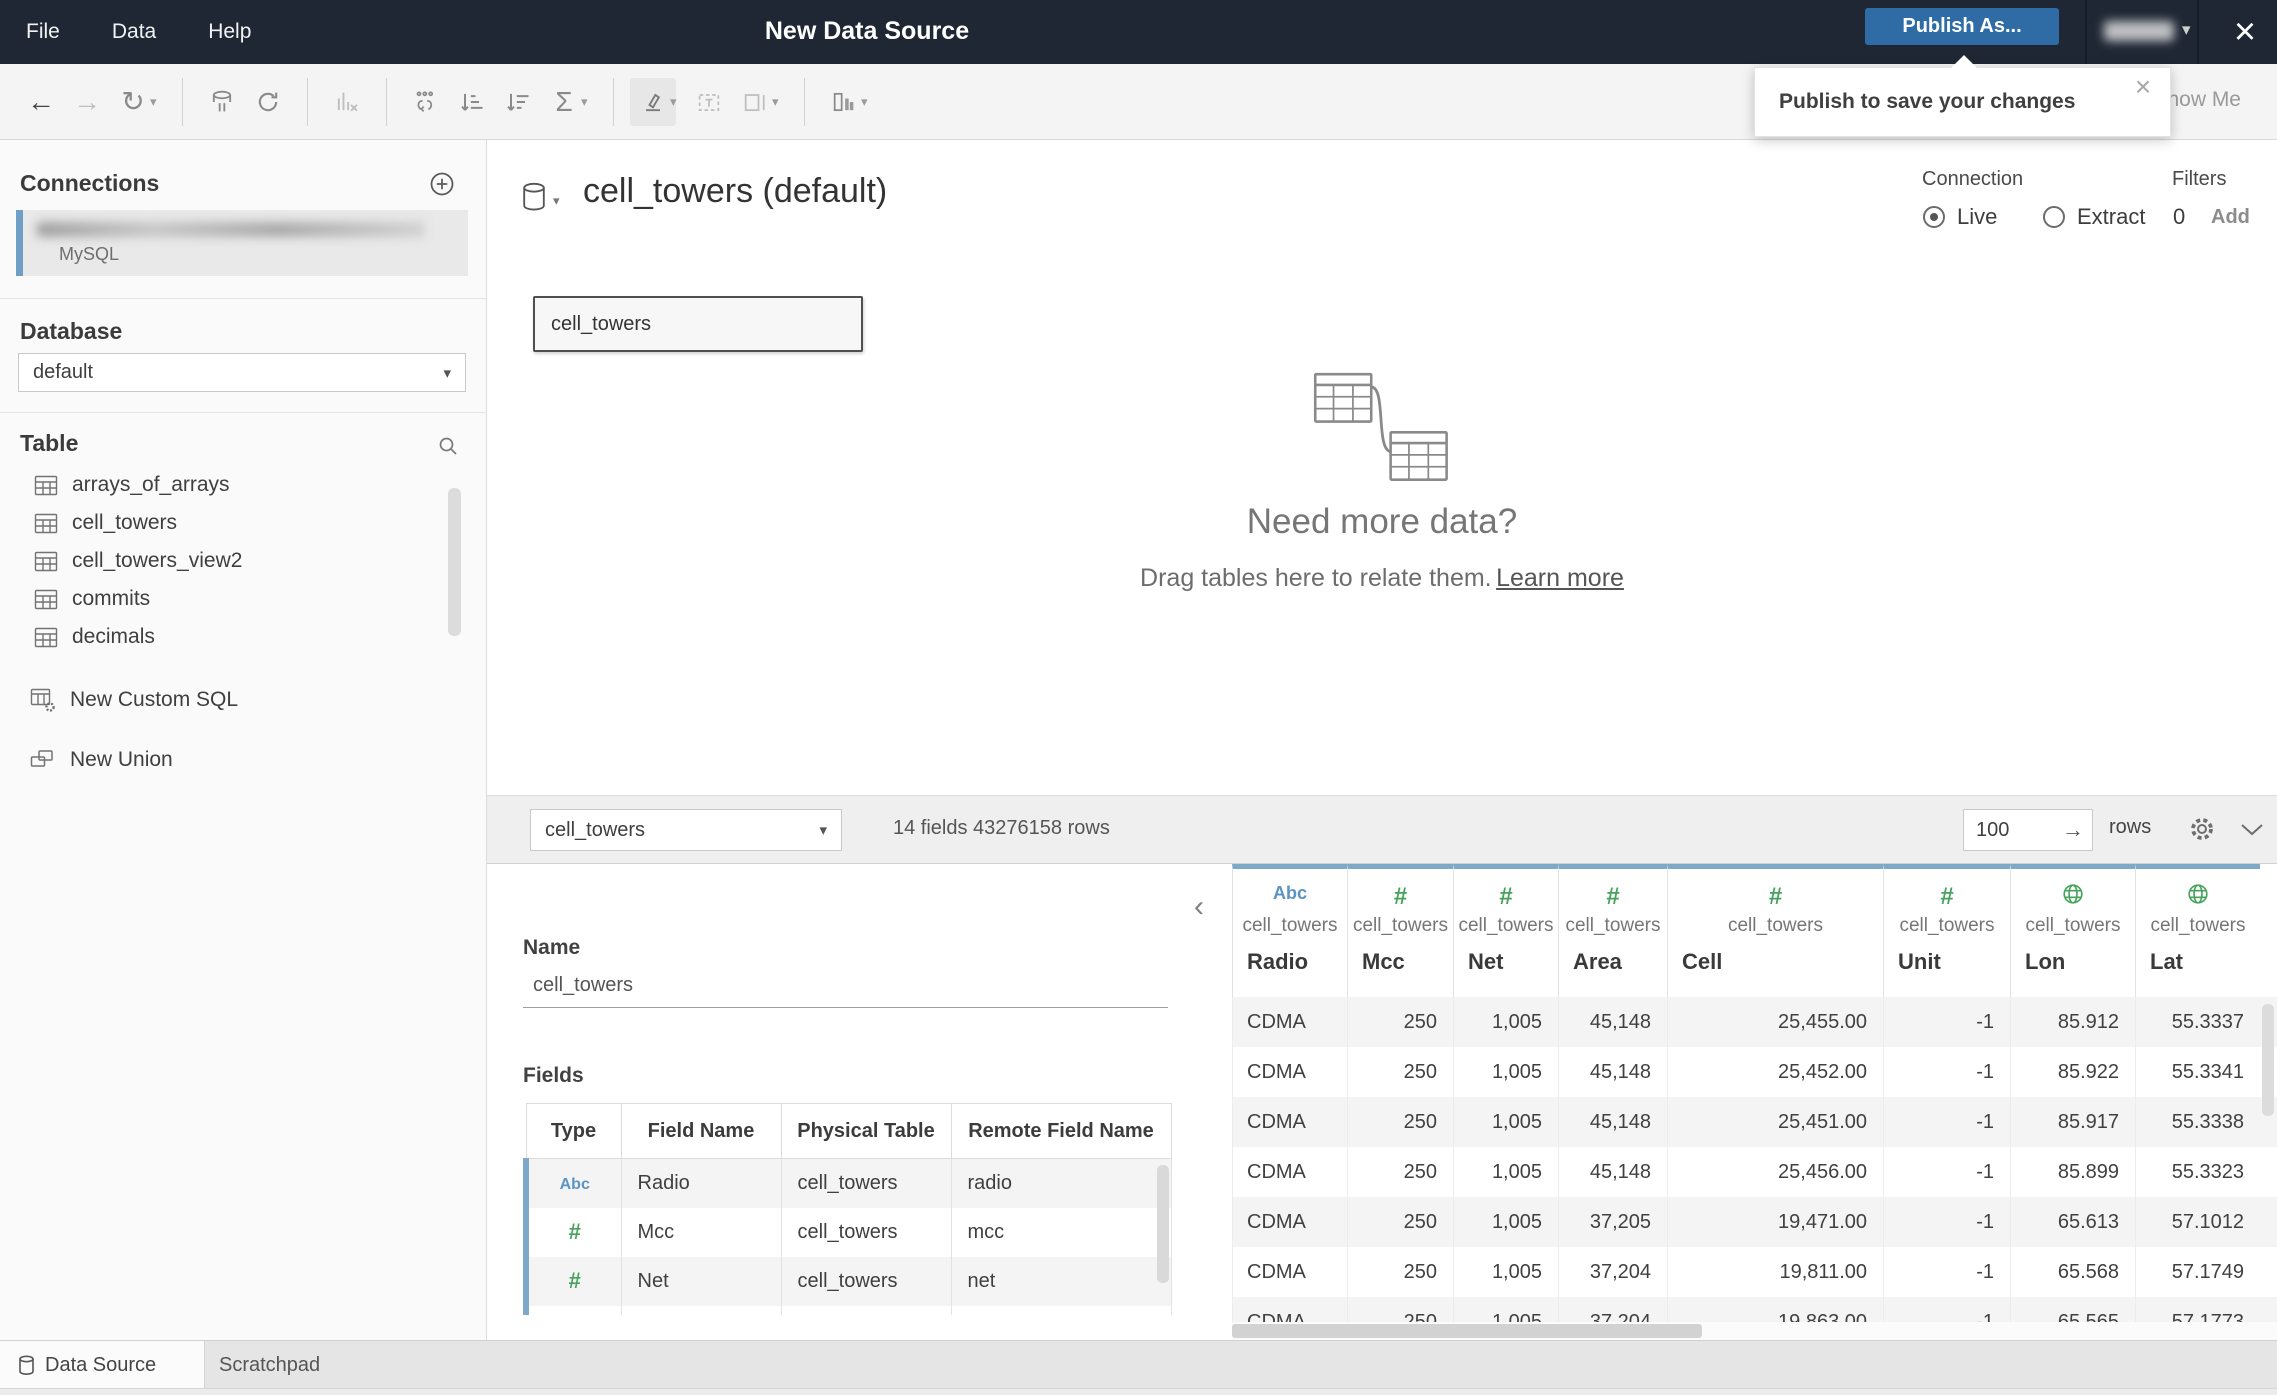 This screenshot has height=1395, width=2277. What do you see at coordinates (90, 183) in the screenshot?
I see `connections-heading: Connections` at bounding box center [90, 183].